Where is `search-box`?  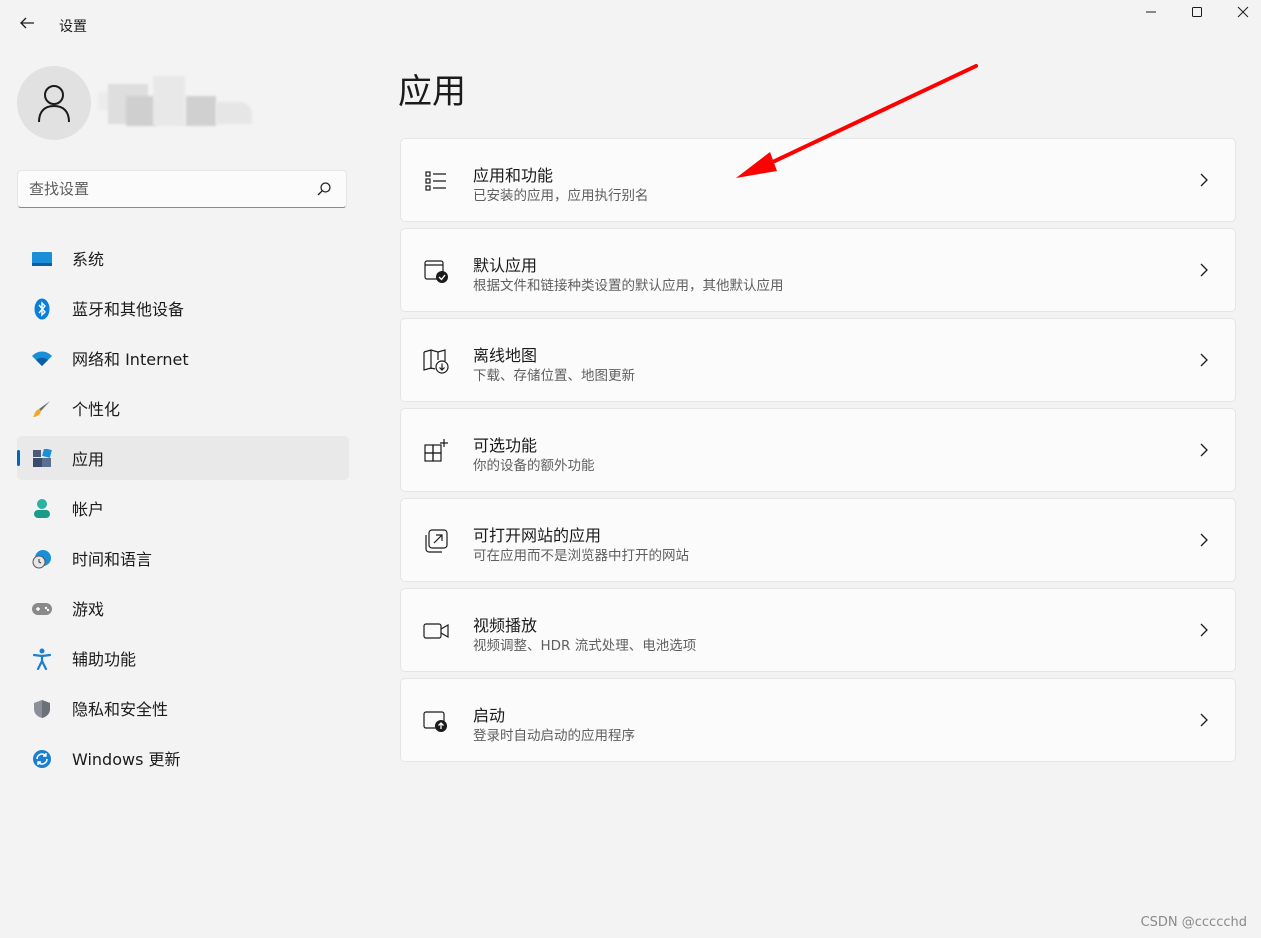
search-box is located at coordinates (182, 189).